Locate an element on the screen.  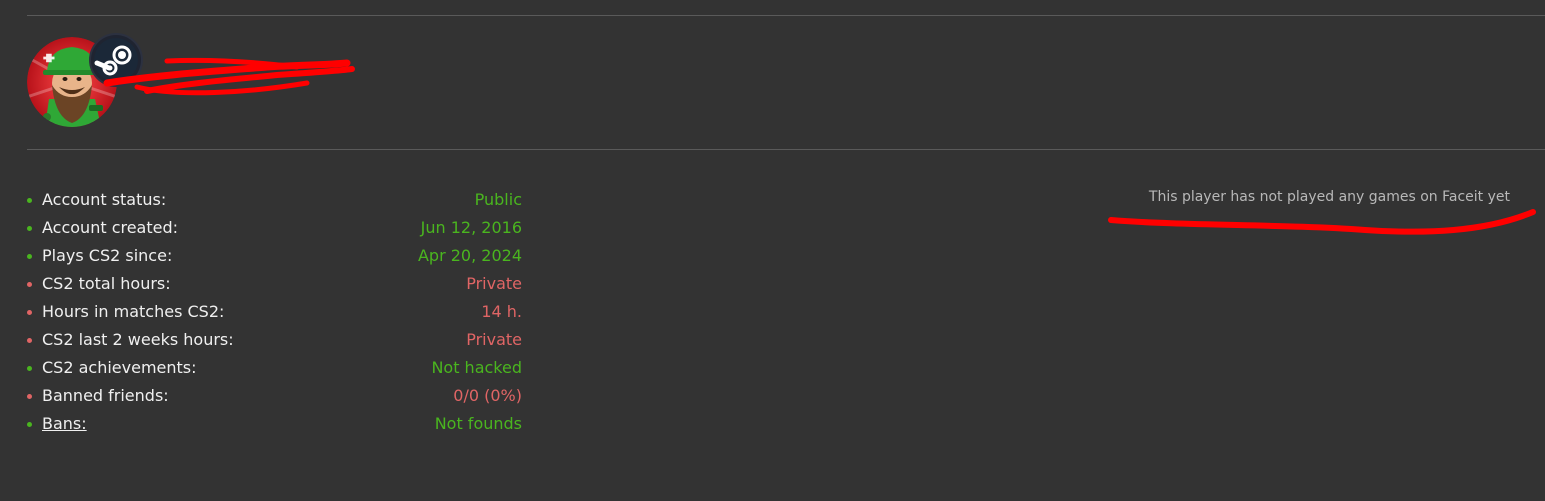
section-divider is located at coordinates (786, 149).